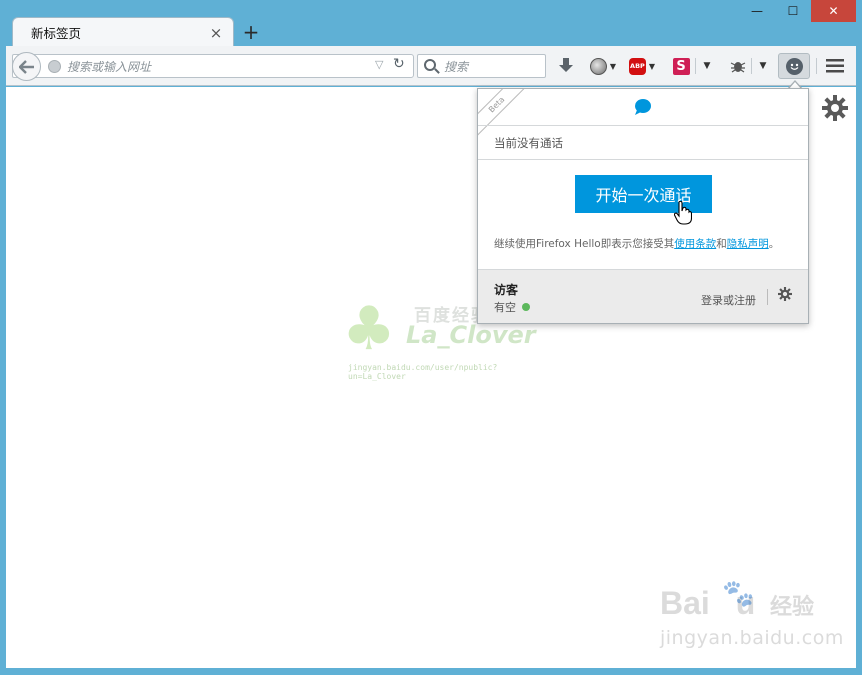  Describe the element at coordinates (216, 33) in the screenshot. I see `tab-close-icon: ×` at that location.